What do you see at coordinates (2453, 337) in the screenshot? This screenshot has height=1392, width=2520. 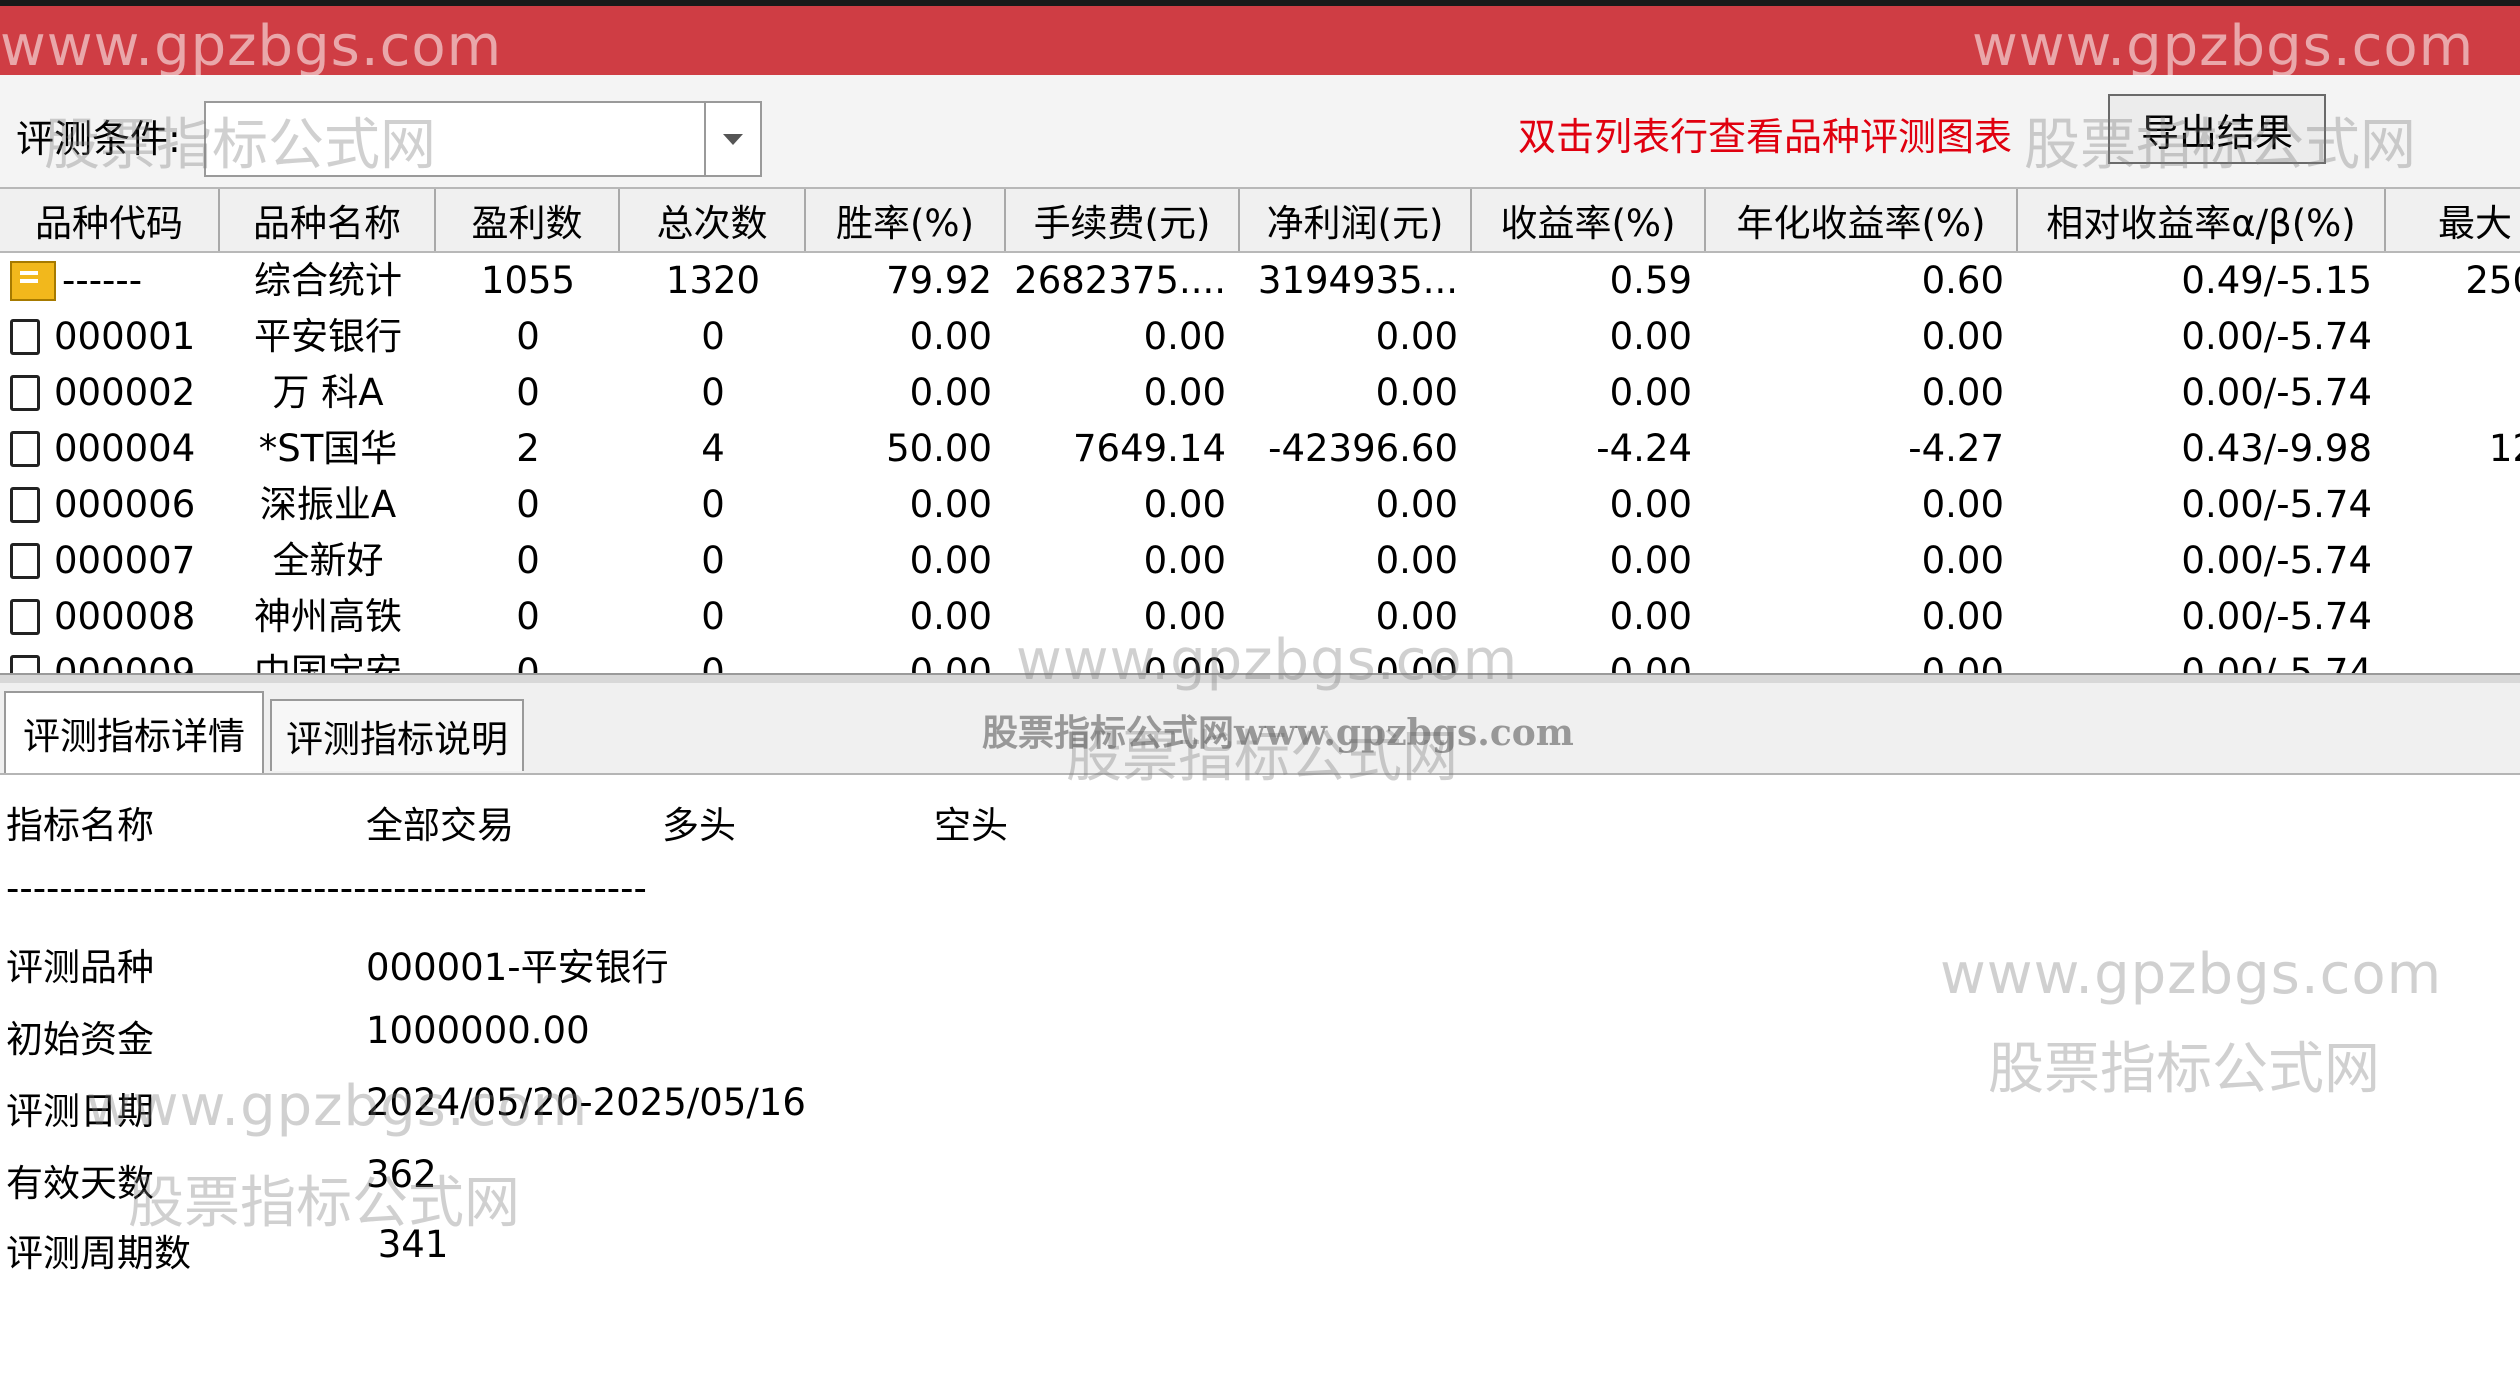 I see `cell-max` at bounding box center [2453, 337].